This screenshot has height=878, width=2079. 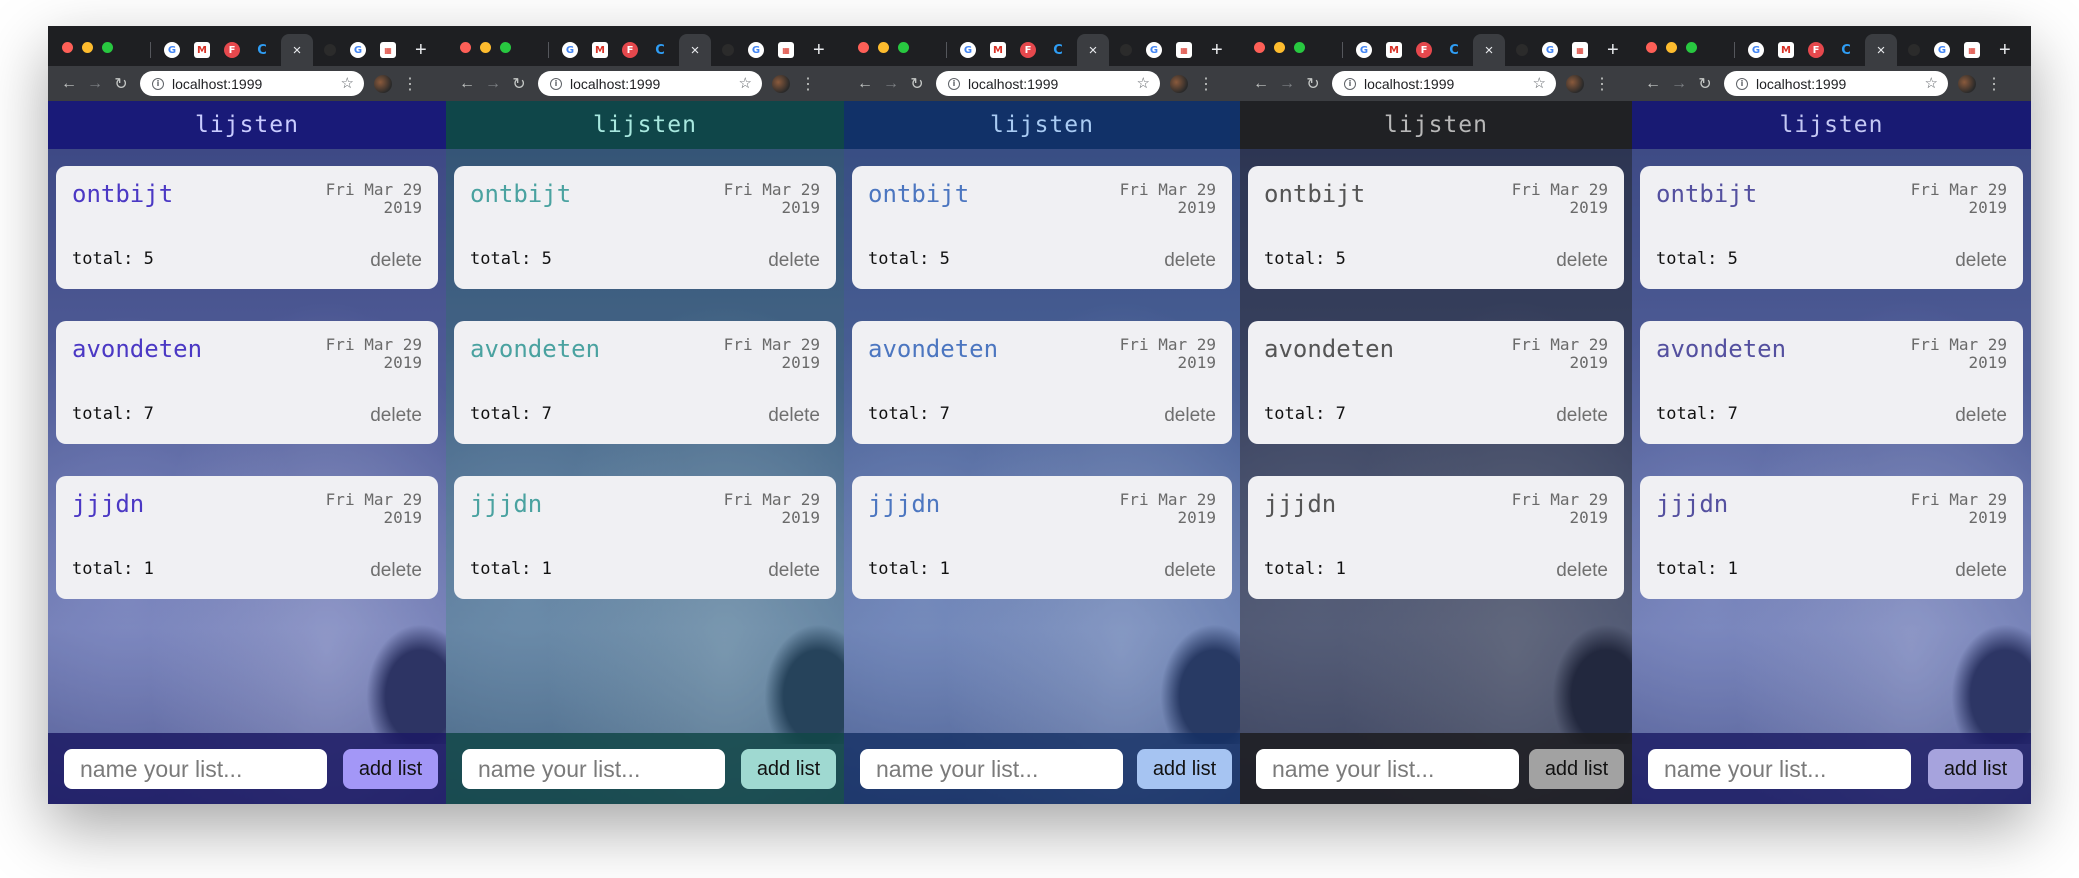 I want to click on github-icon, so click(x=728, y=50).